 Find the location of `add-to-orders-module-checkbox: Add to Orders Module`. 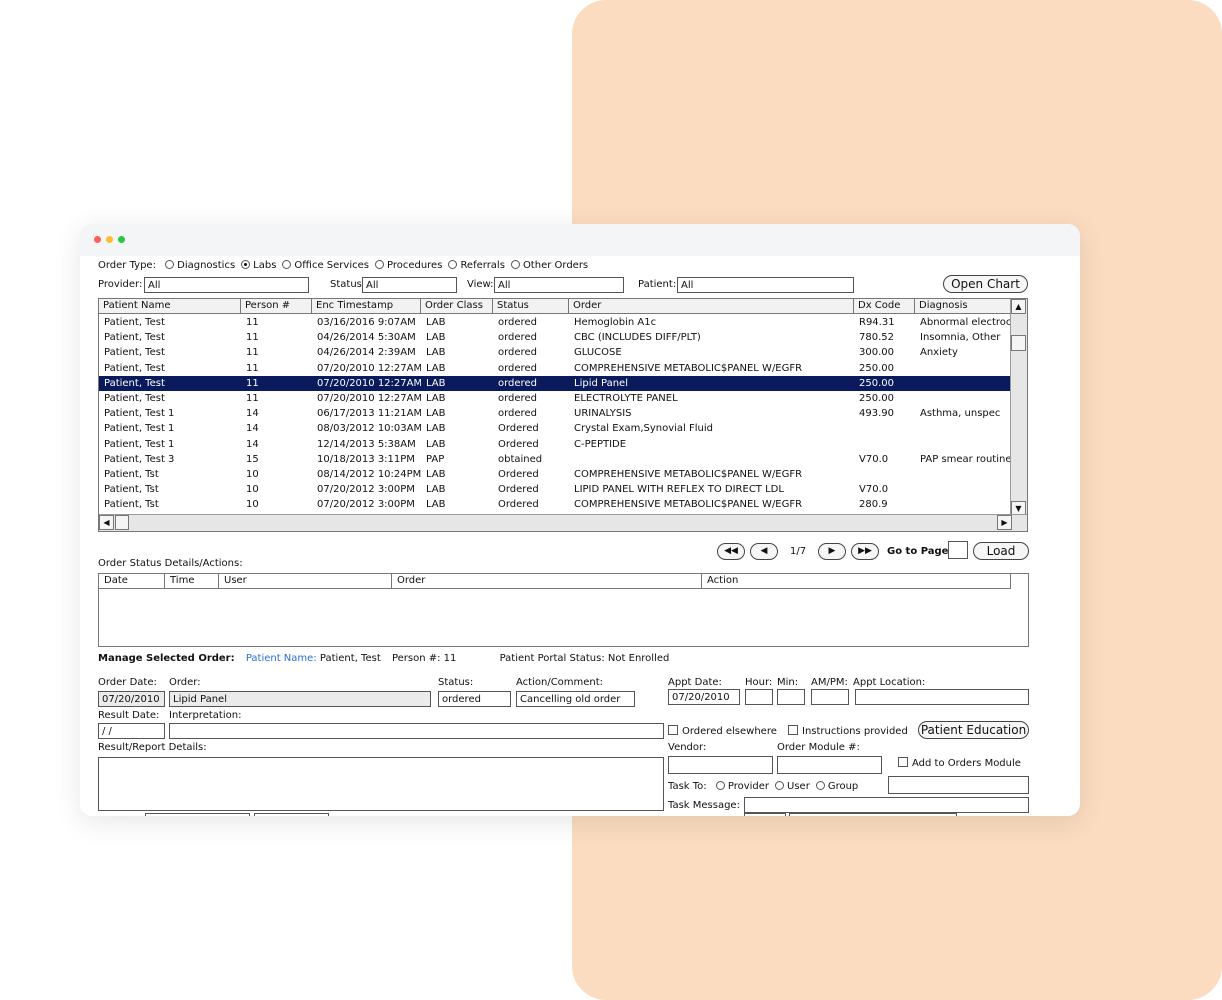

add-to-orders-module-checkbox: Add to Orders Module is located at coordinates (959, 763).